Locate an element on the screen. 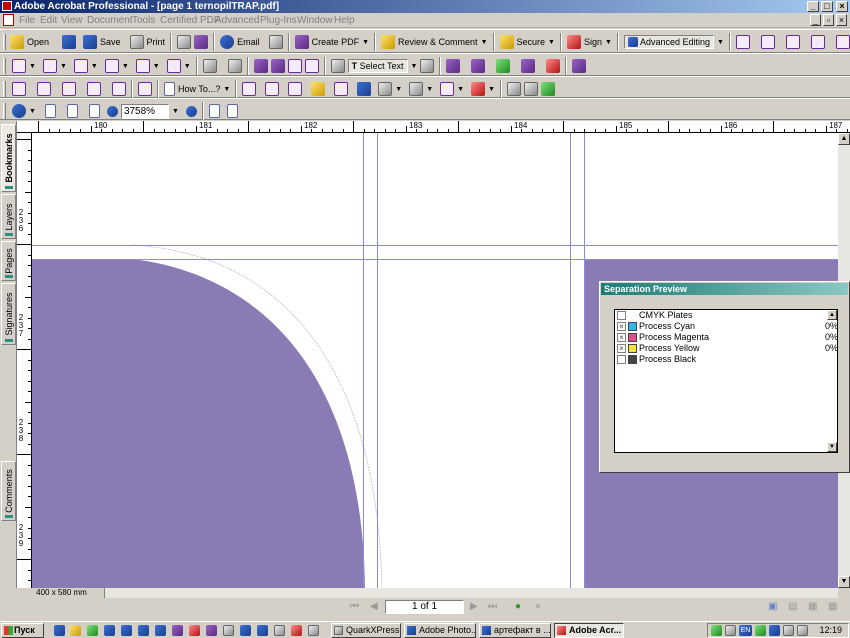 The width and height of the screenshot is (850, 638). plate-row: CMYK Plates is located at coordinates (727, 315).